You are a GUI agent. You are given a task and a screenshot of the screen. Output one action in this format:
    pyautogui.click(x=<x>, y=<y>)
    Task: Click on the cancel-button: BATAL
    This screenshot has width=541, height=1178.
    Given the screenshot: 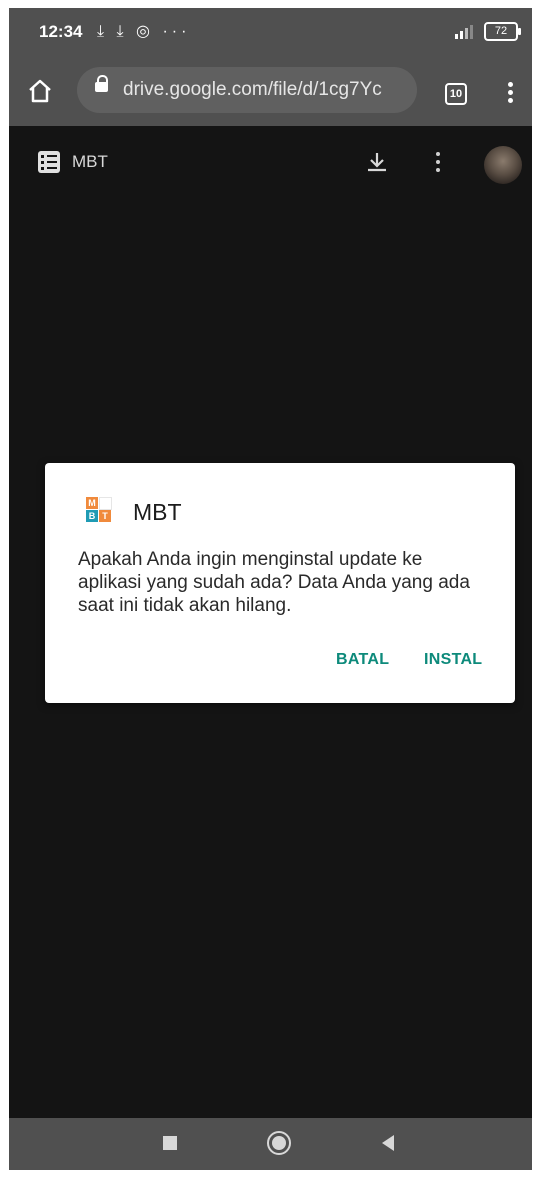 What is the action you would take?
    pyautogui.click(x=362, y=660)
    